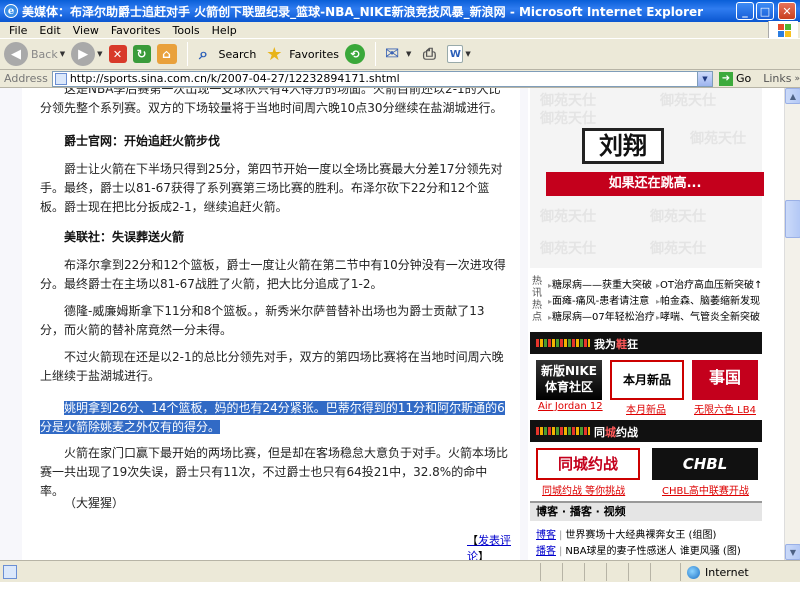 Image resolution: width=800 pixels, height=600 pixels. I want to click on refresh-button: ↻, so click(141, 54).